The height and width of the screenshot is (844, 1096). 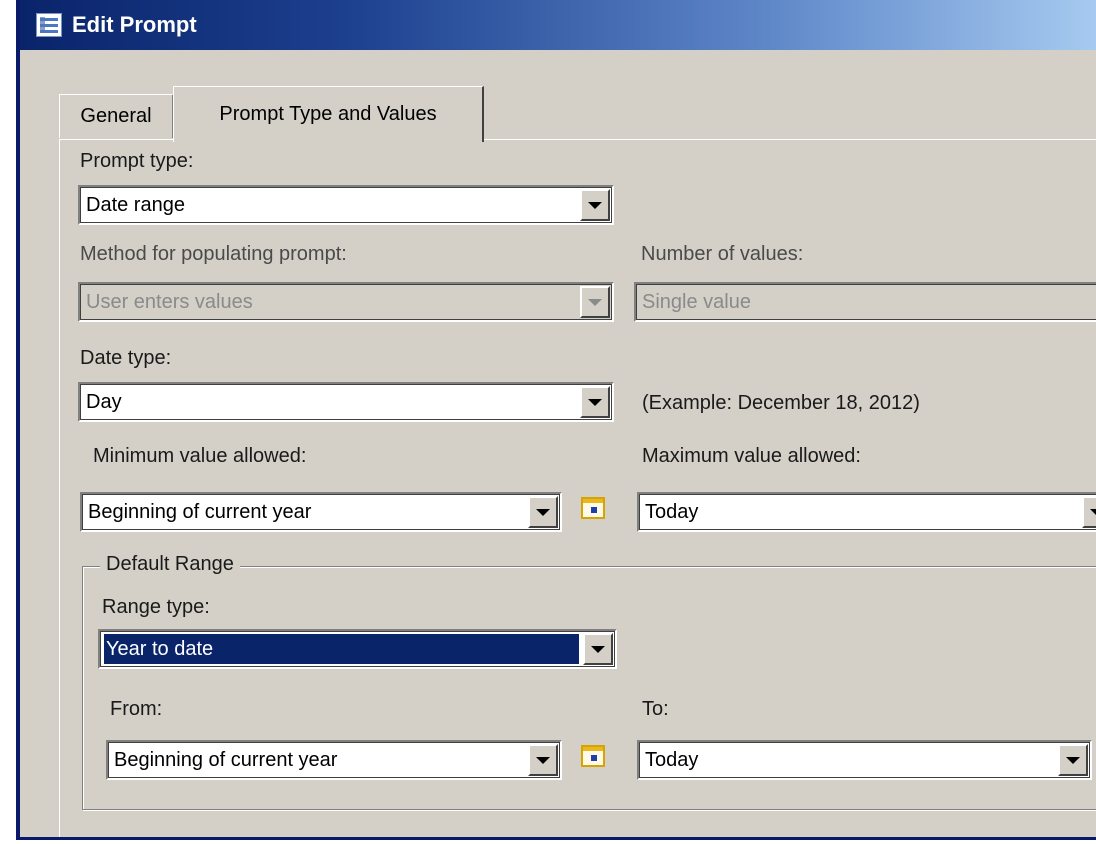 I want to click on prompt-type-dropdown-button, so click(x=595, y=205).